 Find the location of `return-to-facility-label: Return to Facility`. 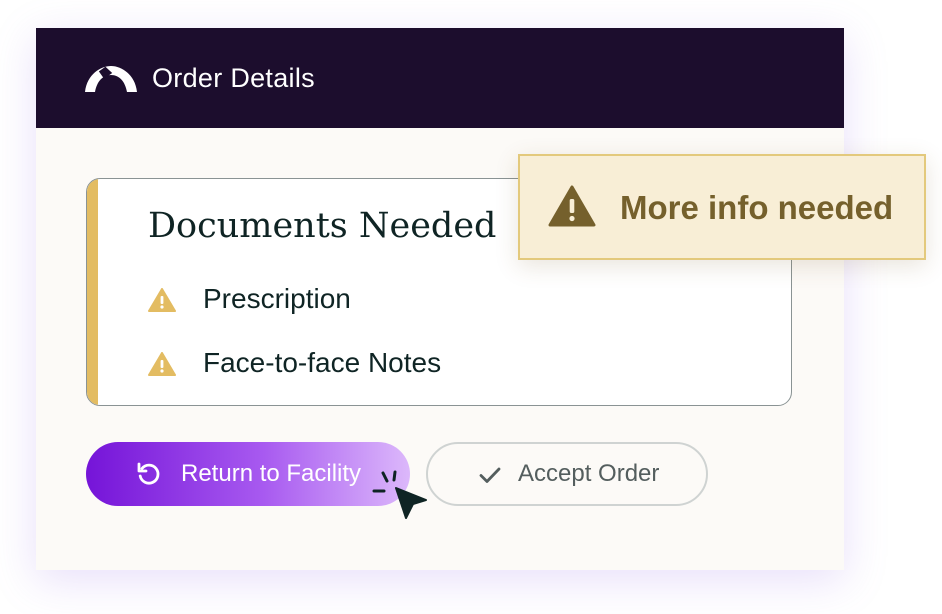

return-to-facility-label: Return to Facility is located at coordinates (271, 473).